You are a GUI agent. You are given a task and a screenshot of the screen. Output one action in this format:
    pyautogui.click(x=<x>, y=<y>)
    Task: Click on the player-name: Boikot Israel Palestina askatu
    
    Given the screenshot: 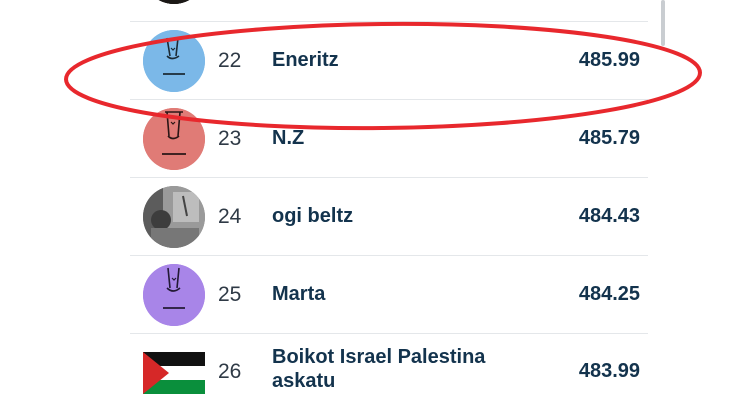 What is the action you would take?
    pyautogui.click(x=379, y=369)
    